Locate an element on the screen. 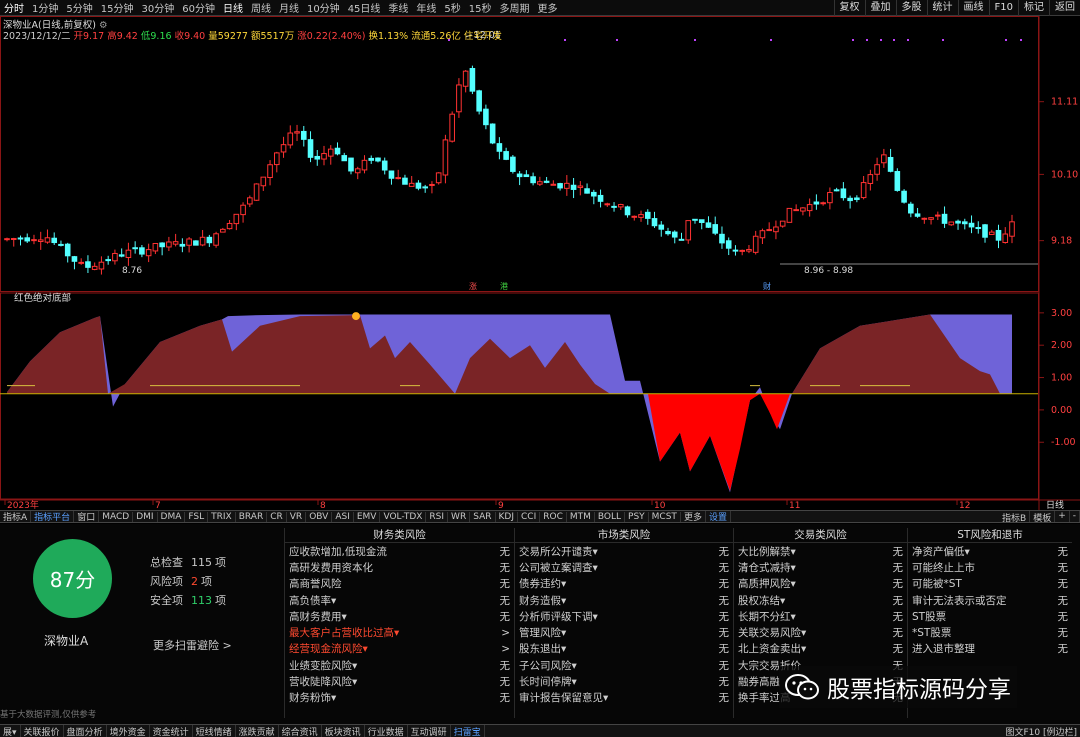  timeframe-tab: 5分钟 is located at coordinates (79, 7).